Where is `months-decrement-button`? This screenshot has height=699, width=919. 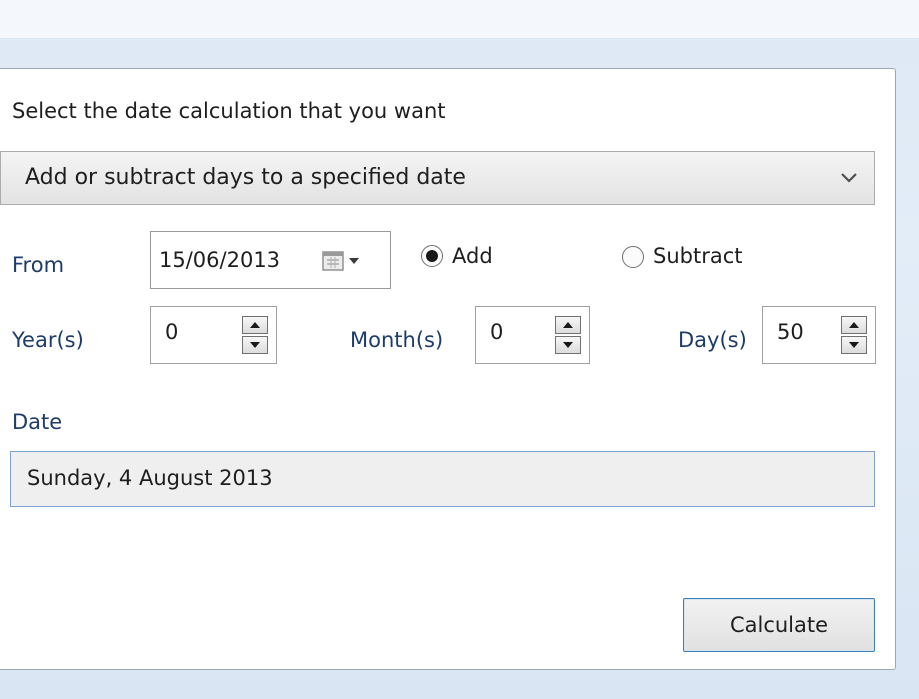 months-decrement-button is located at coordinates (568, 345).